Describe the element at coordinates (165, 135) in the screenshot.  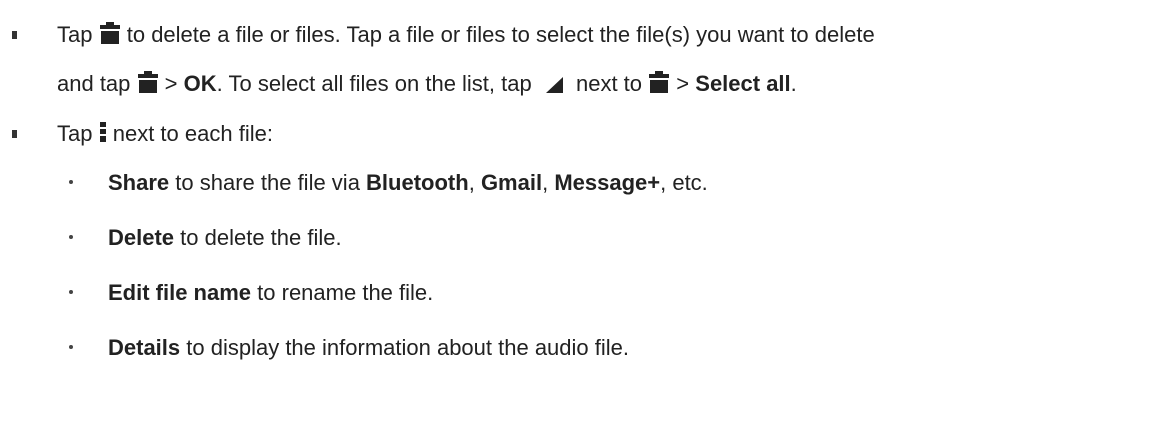
I see `item2-line: Tap next to each file:` at that location.